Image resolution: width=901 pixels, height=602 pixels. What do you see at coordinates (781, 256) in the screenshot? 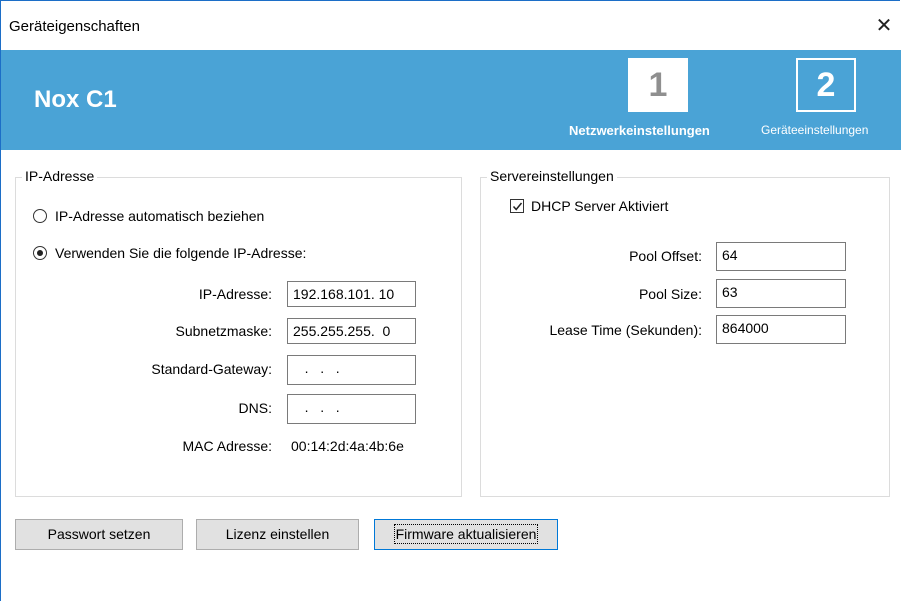
I see `pool-offset-field: 64` at bounding box center [781, 256].